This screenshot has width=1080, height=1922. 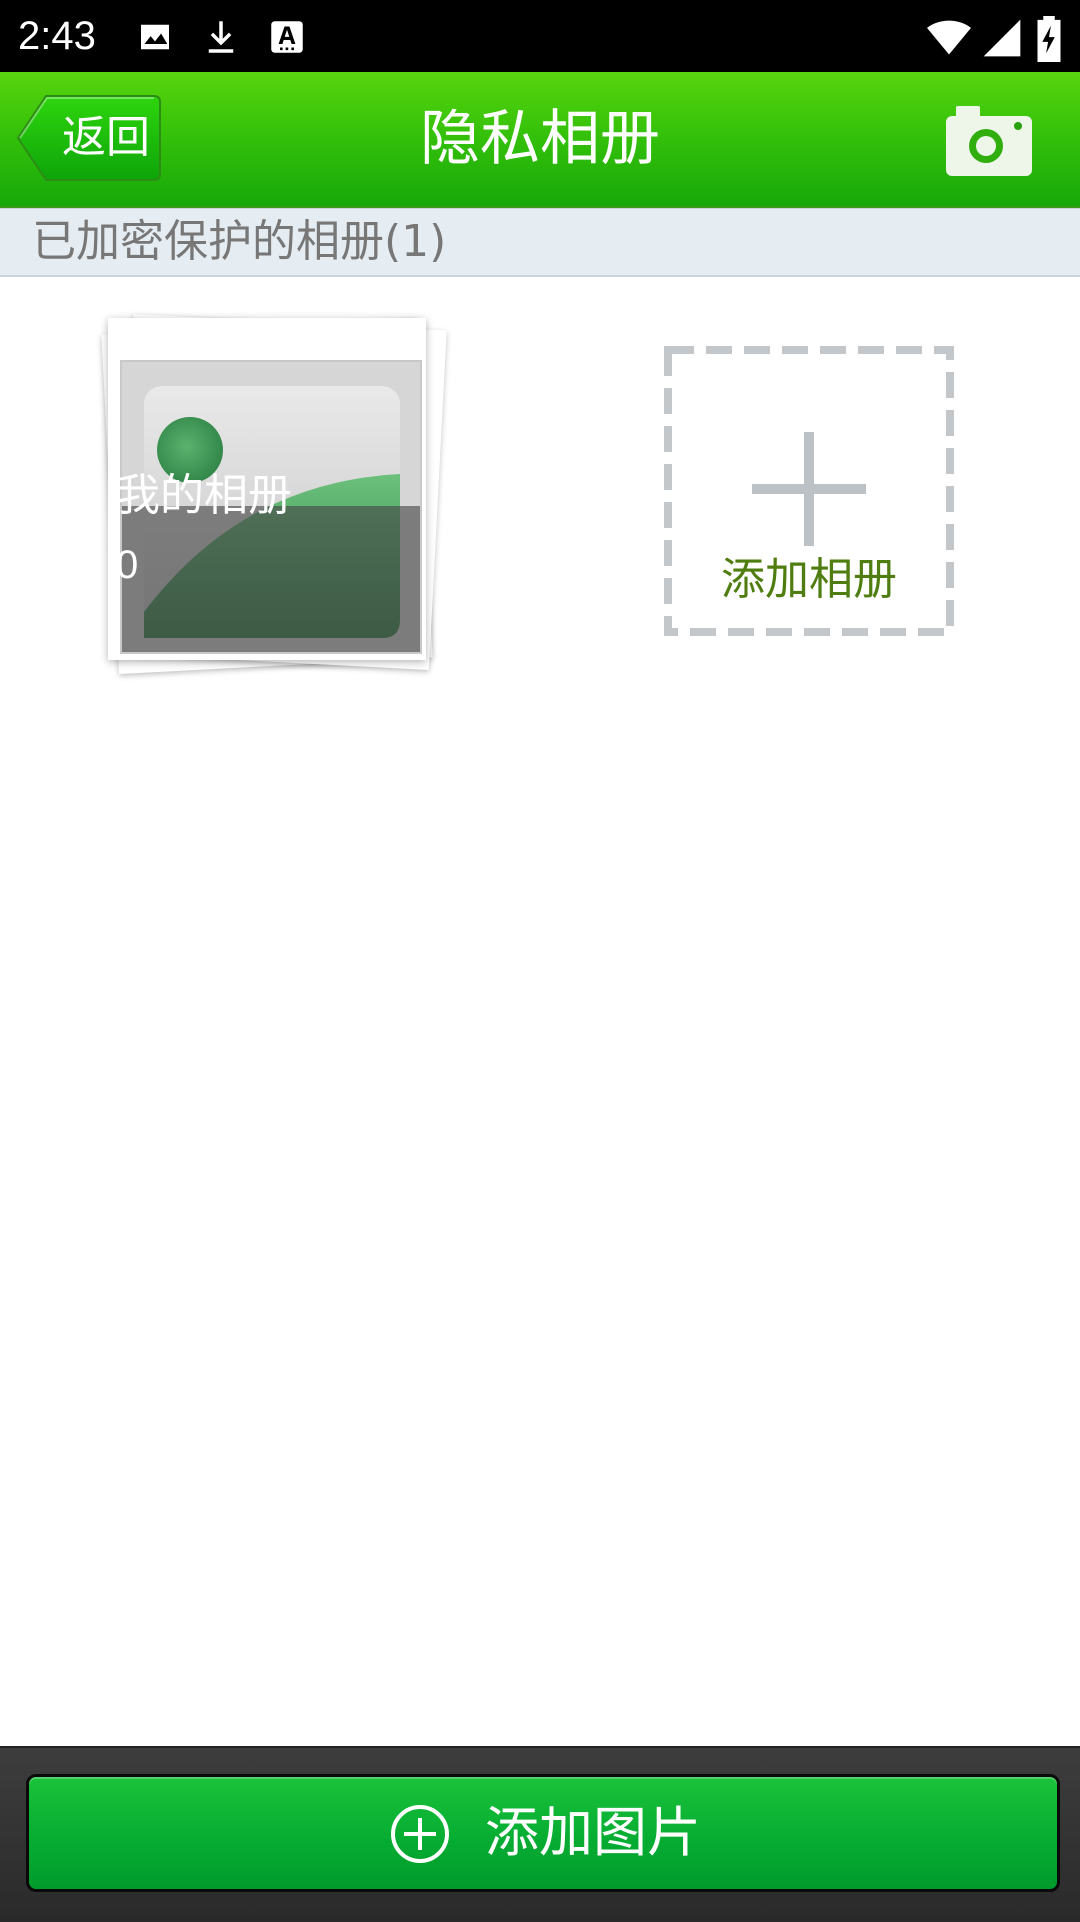 I want to click on album-photo-count: 0, so click(x=127, y=565).